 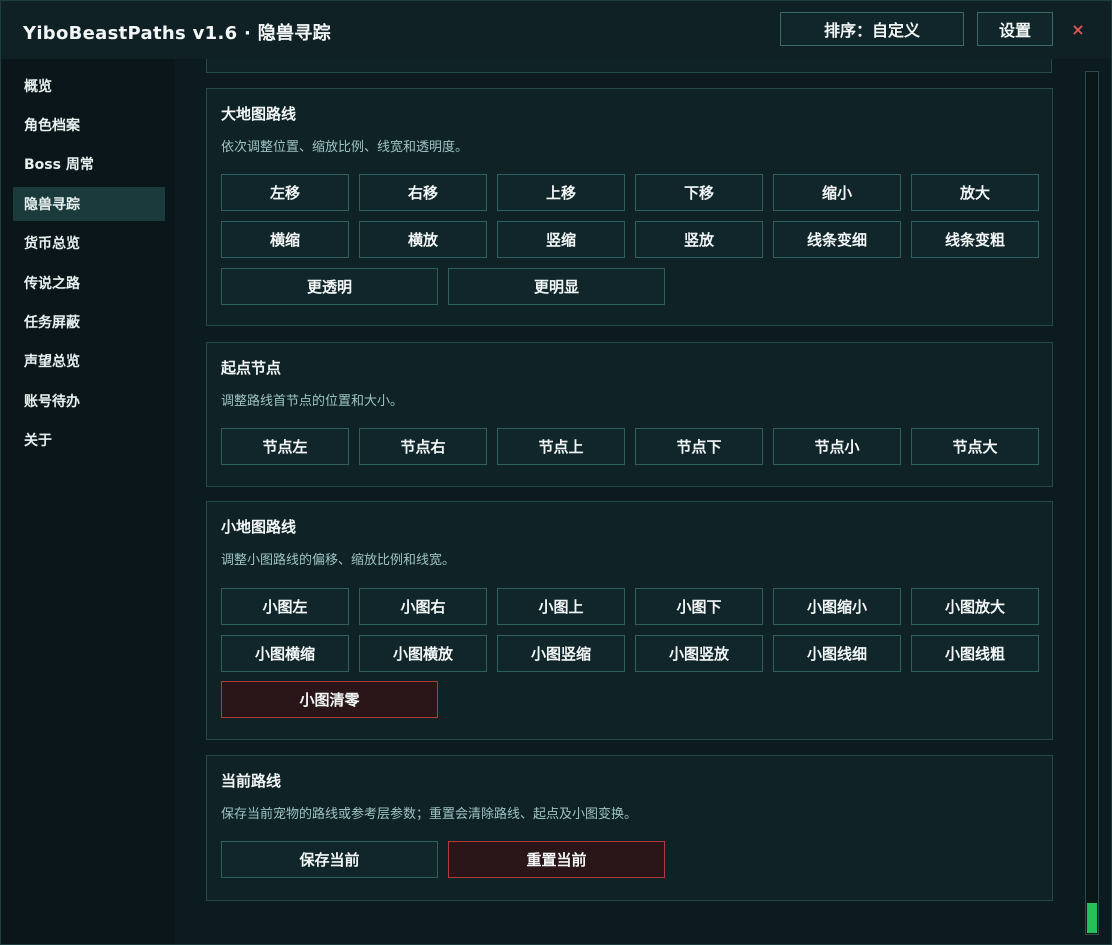 What do you see at coordinates (285, 239) in the screenshot?
I see `shrink-horizontal-button: 横缩` at bounding box center [285, 239].